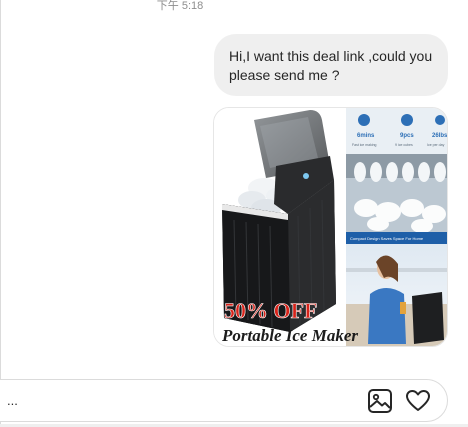 The image size is (468, 427). I want to click on spec-label: Ice per day, so click(436, 145).